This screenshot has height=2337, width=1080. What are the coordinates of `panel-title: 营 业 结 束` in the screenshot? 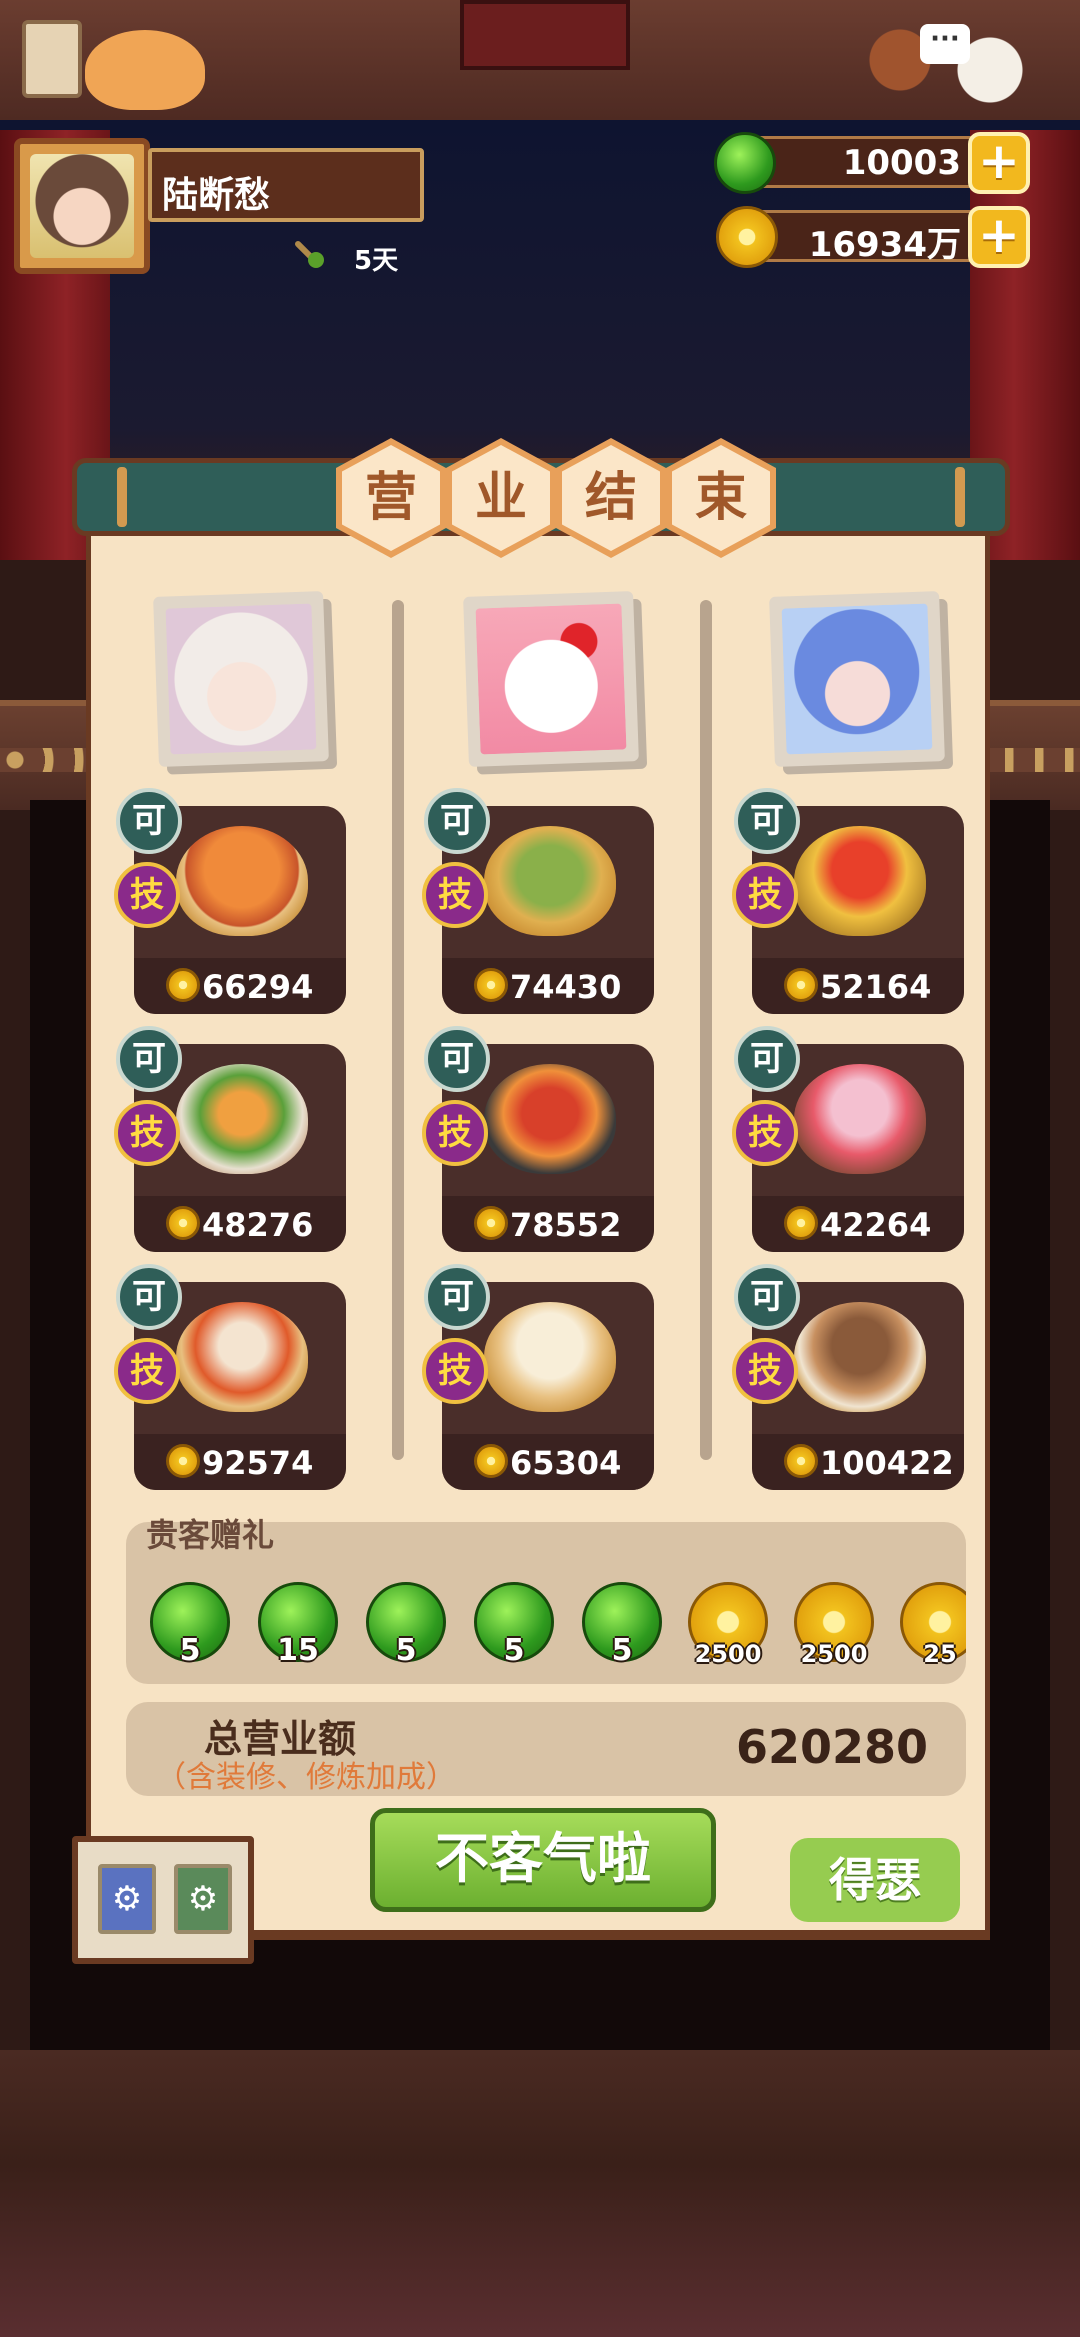 It's located at (556, 498).